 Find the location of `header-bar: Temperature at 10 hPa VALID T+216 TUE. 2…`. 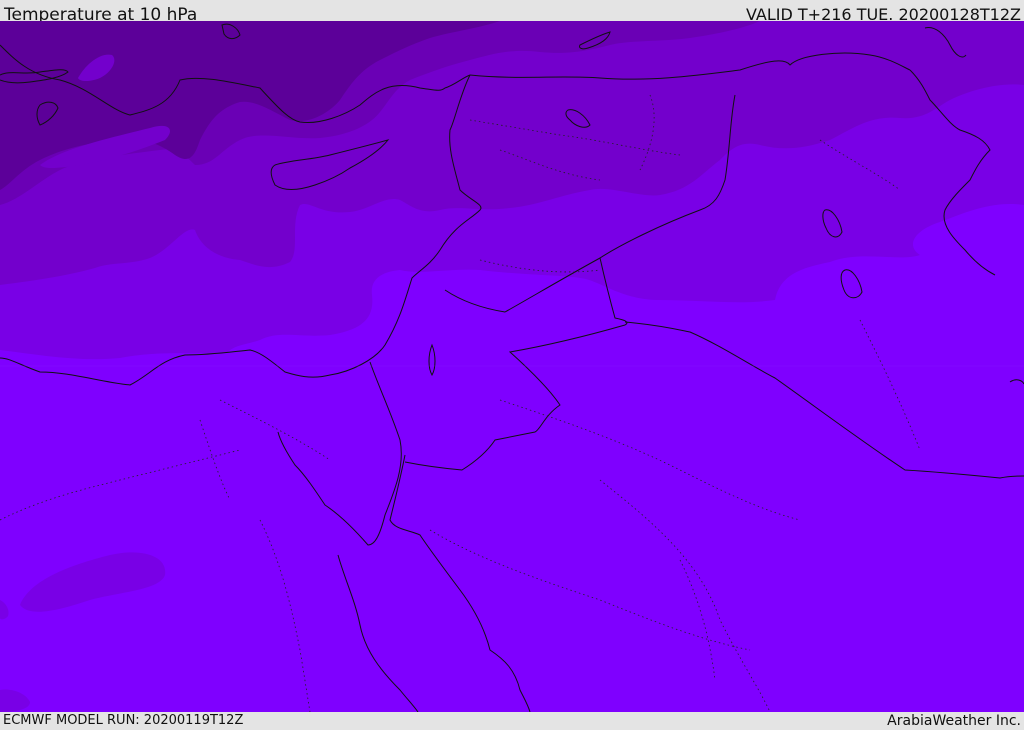

header-bar: Temperature at 10 hPa VALID T+216 TUE. 2… is located at coordinates (512, 12).